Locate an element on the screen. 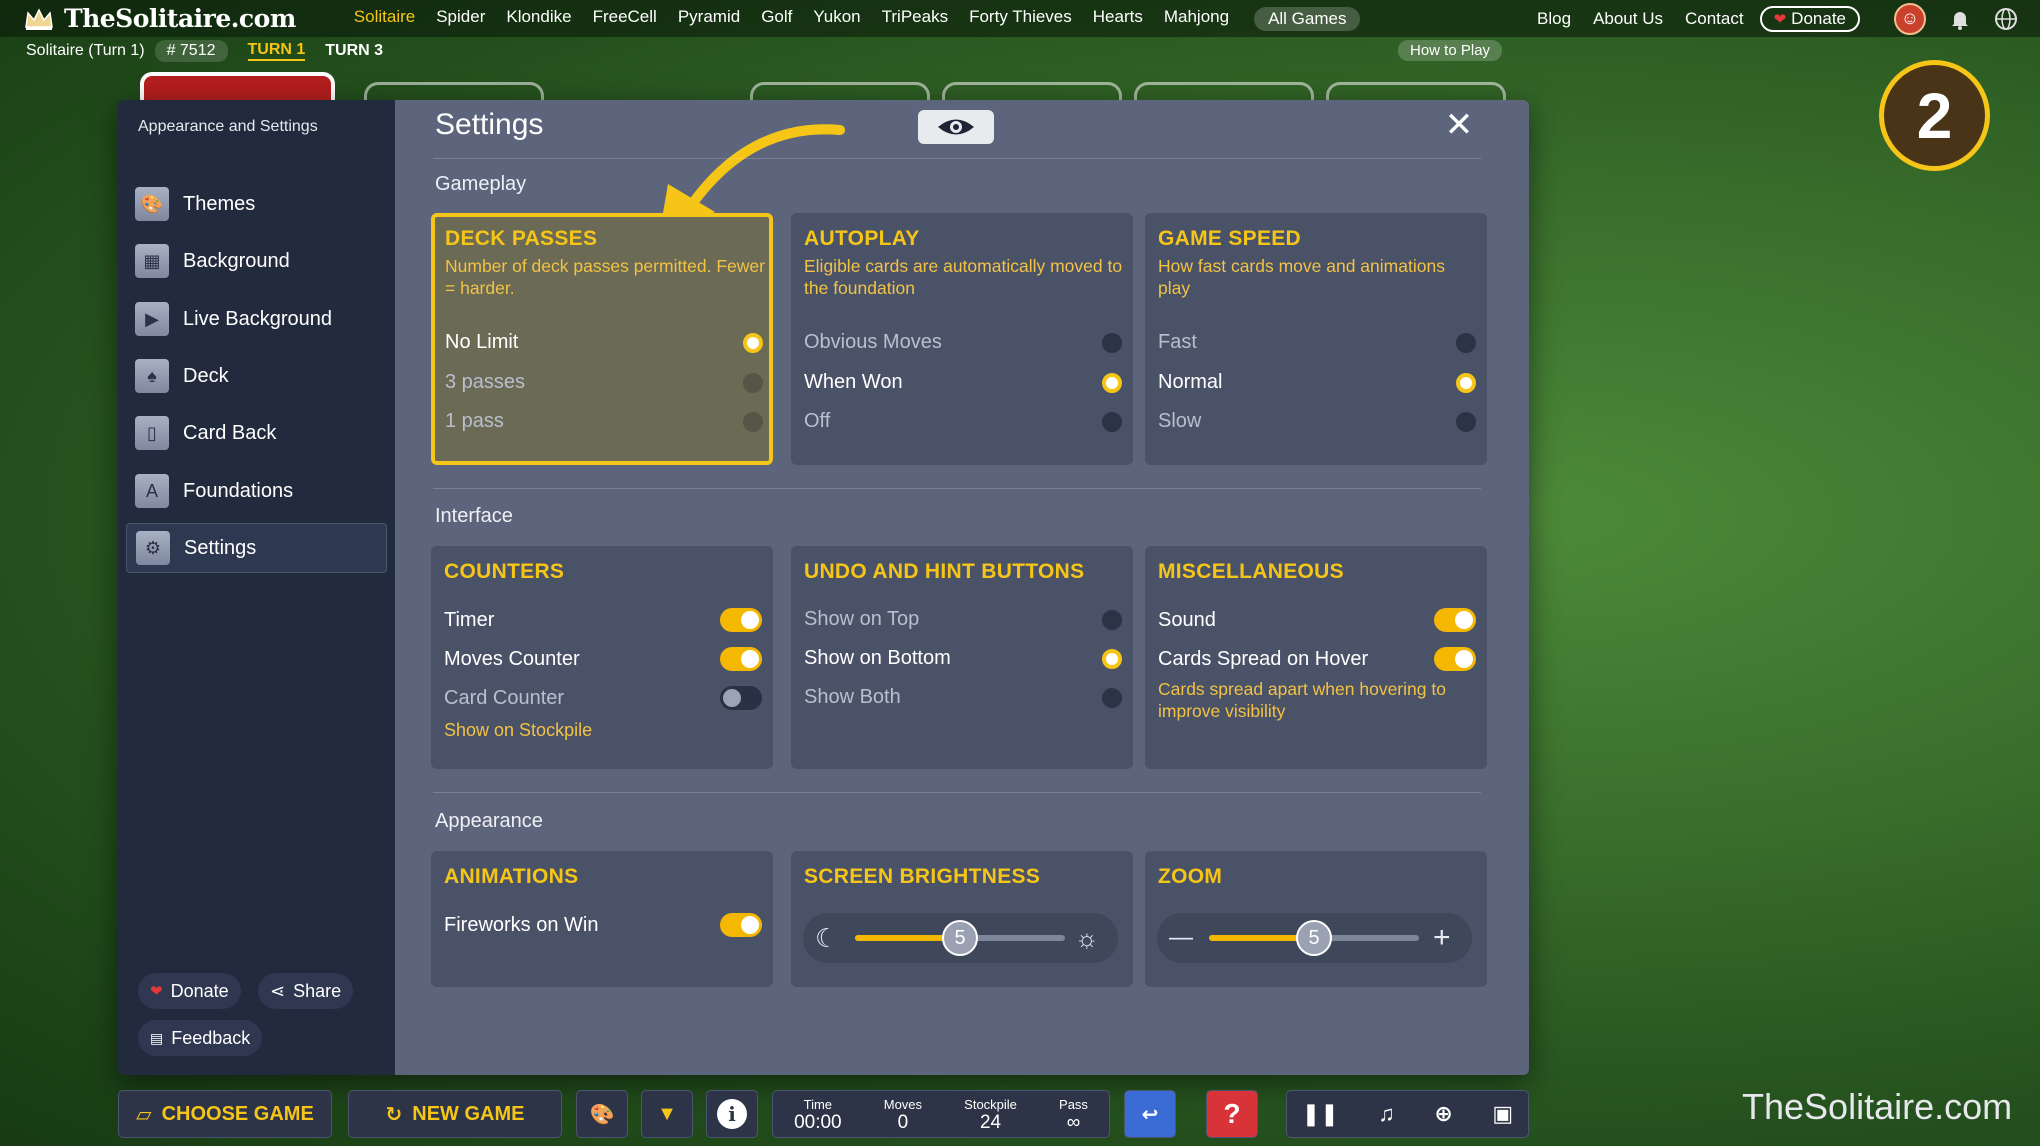  sidebar-item-live-background: ▶ Live Background is located at coordinates (256, 319).